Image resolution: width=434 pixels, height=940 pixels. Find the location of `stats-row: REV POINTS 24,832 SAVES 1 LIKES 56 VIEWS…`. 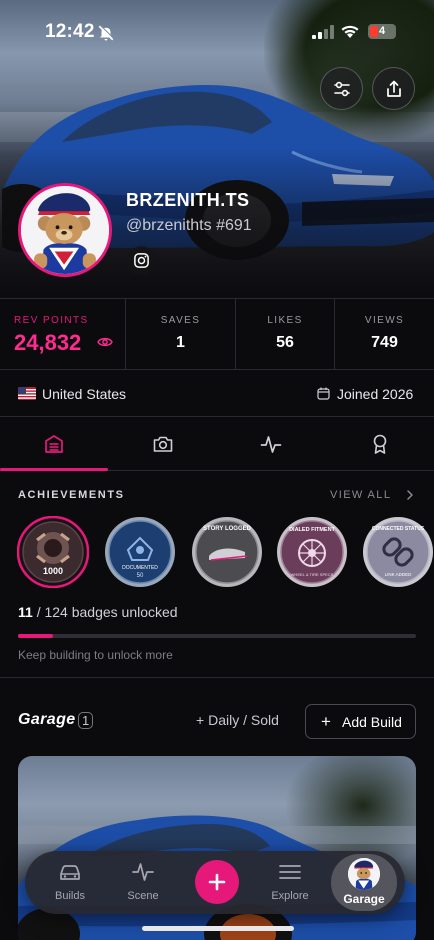

stats-row: REV POINTS 24,832 SAVES 1 LIKES 56 VIEWS… is located at coordinates (217, 334).